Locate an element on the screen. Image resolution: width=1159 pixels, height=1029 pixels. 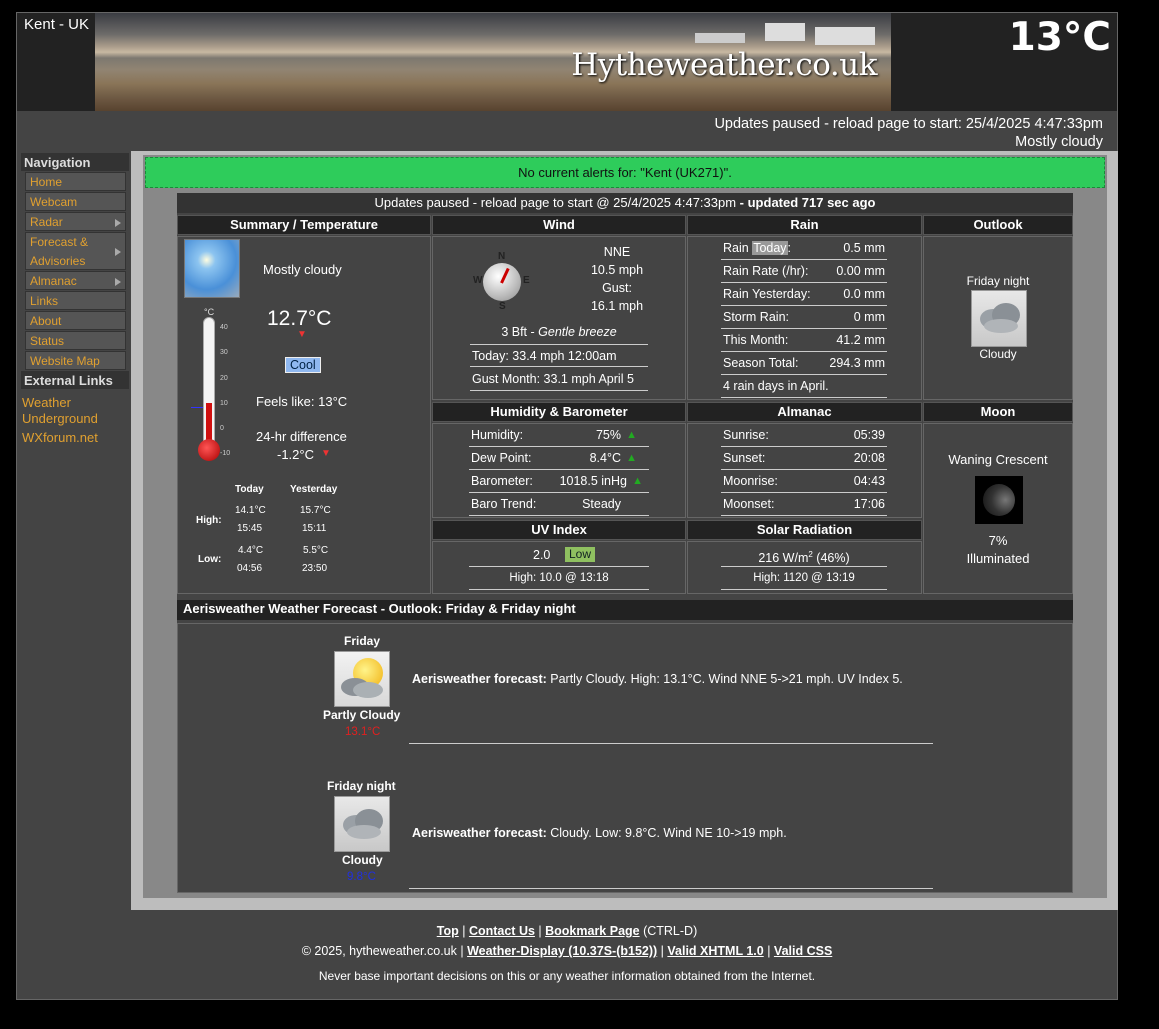
site-name: Hytheweather.co.uk is located at coordinates (724, 65).